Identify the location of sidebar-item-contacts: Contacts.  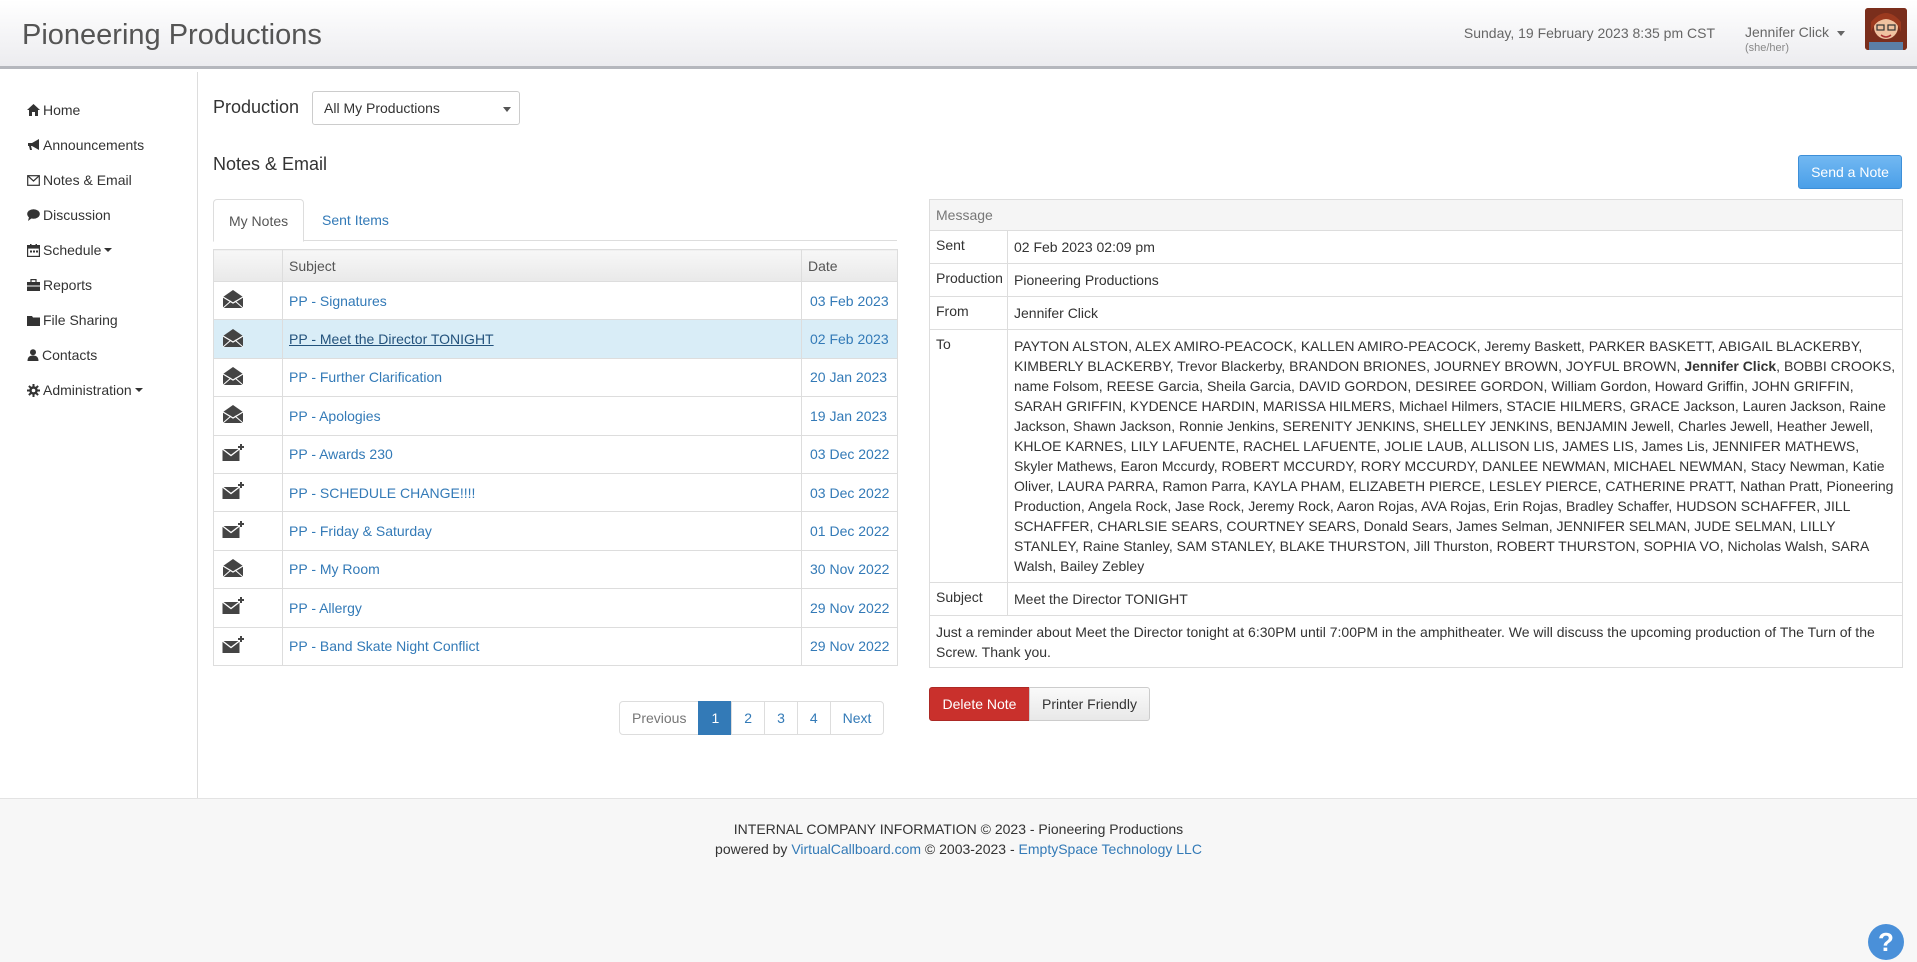
(62, 355).